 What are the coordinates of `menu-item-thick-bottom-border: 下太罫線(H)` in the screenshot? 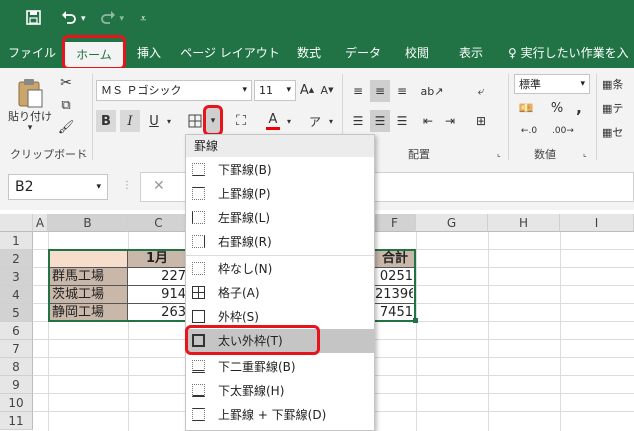 It's located at (280, 391).